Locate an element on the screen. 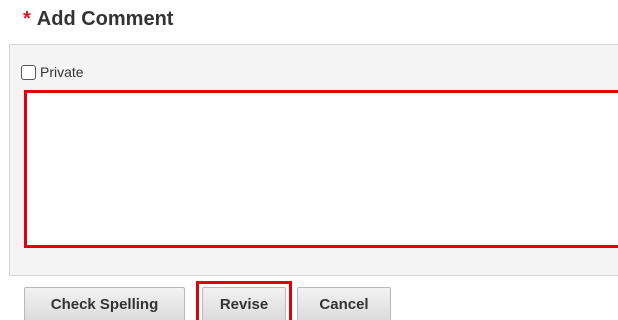  private-label: Private is located at coordinates (62, 72).